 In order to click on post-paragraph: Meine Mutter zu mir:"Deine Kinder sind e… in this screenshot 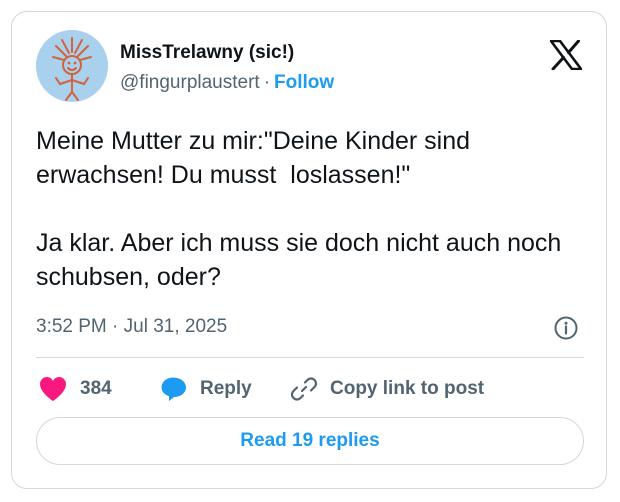, I will do `click(256, 158)`.